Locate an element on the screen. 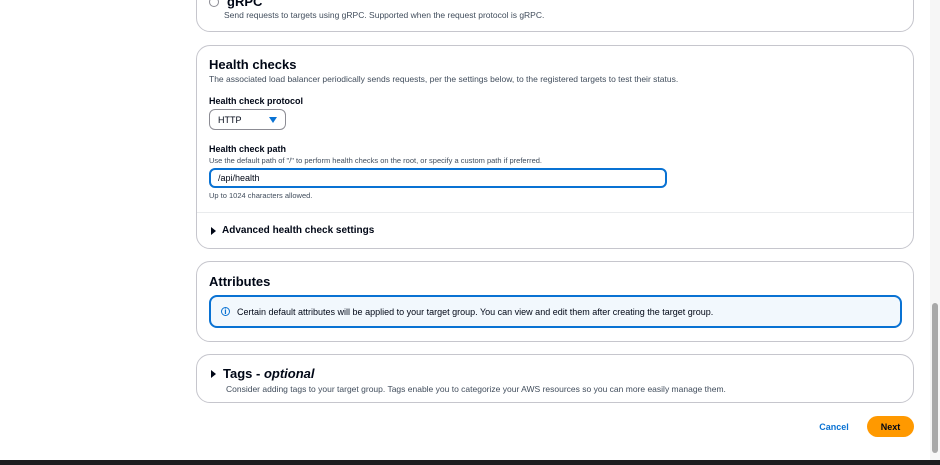  attributes-title: Attributes is located at coordinates (240, 281).